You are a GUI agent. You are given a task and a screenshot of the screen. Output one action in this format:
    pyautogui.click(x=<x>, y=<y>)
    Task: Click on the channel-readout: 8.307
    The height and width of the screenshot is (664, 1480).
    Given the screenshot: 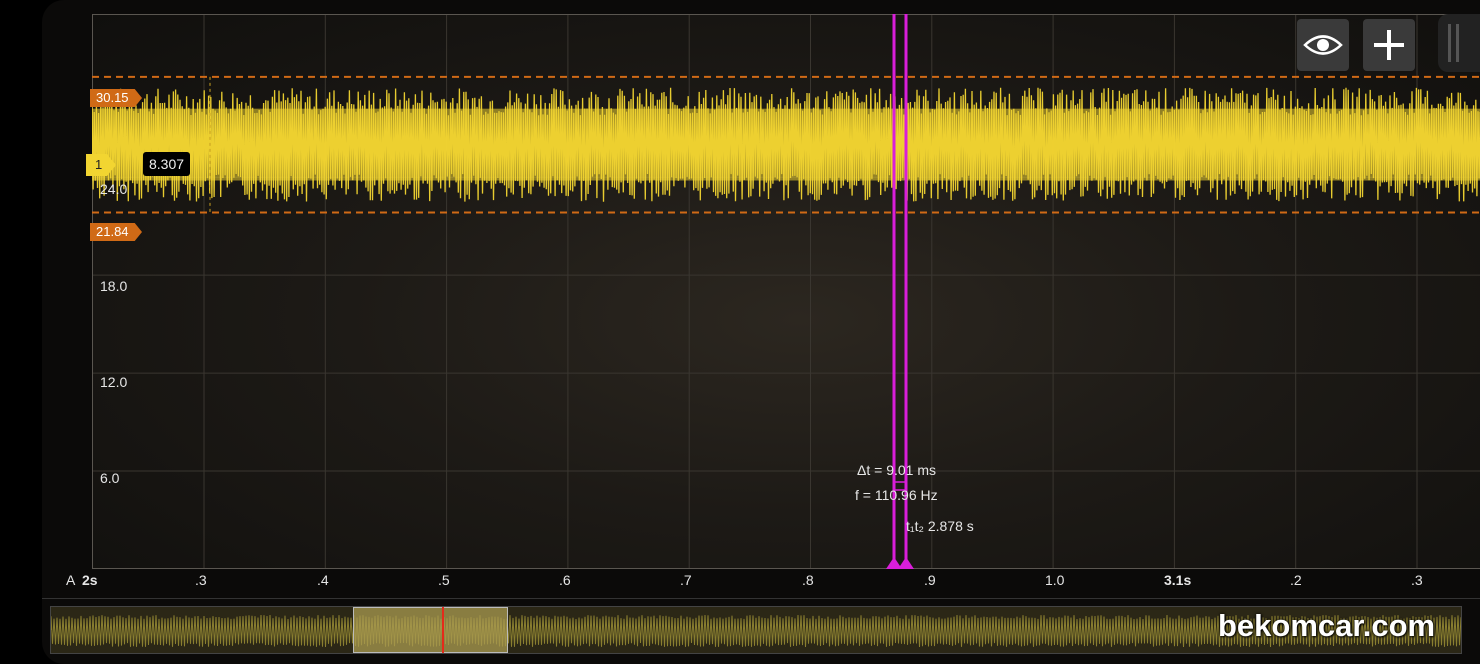 What is the action you would take?
    pyautogui.click(x=167, y=164)
    